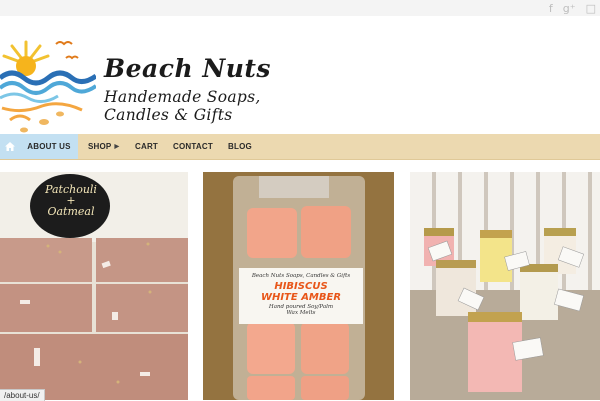 The width and height of the screenshot is (600, 401). I want to click on nav-label: CONTACT, so click(193, 146).